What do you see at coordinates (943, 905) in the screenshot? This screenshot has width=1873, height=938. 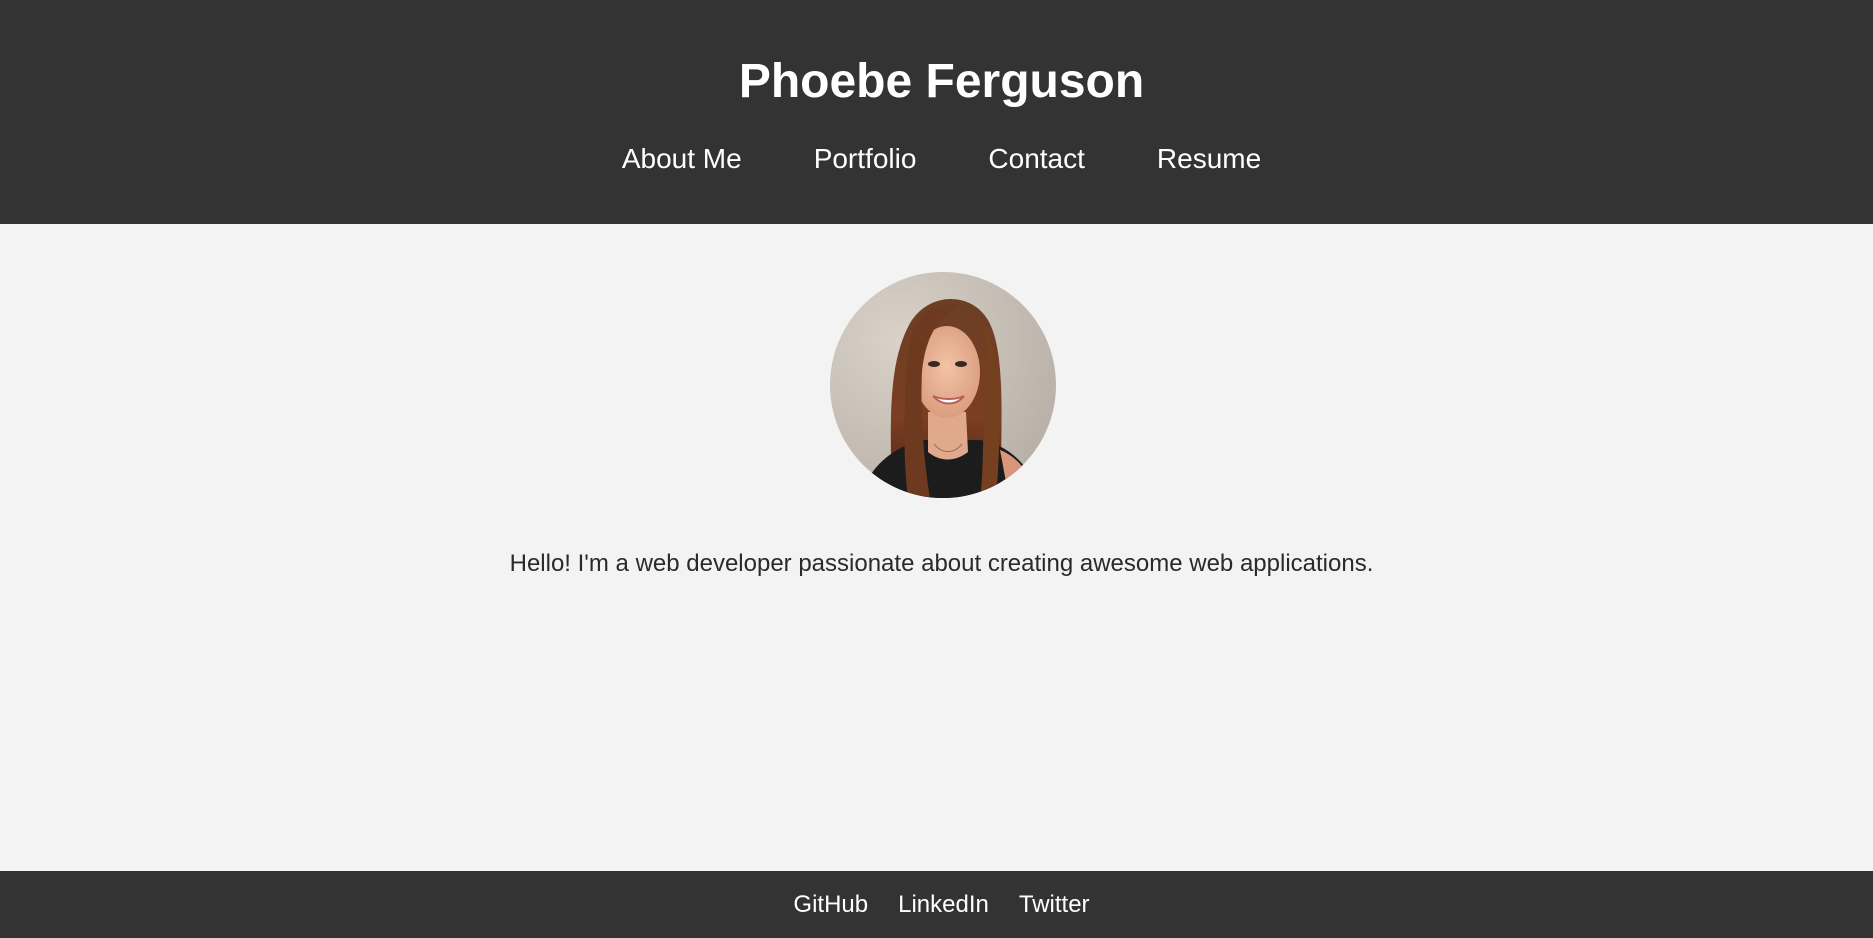 I see `footer-link-linkedin: LinkedIn` at bounding box center [943, 905].